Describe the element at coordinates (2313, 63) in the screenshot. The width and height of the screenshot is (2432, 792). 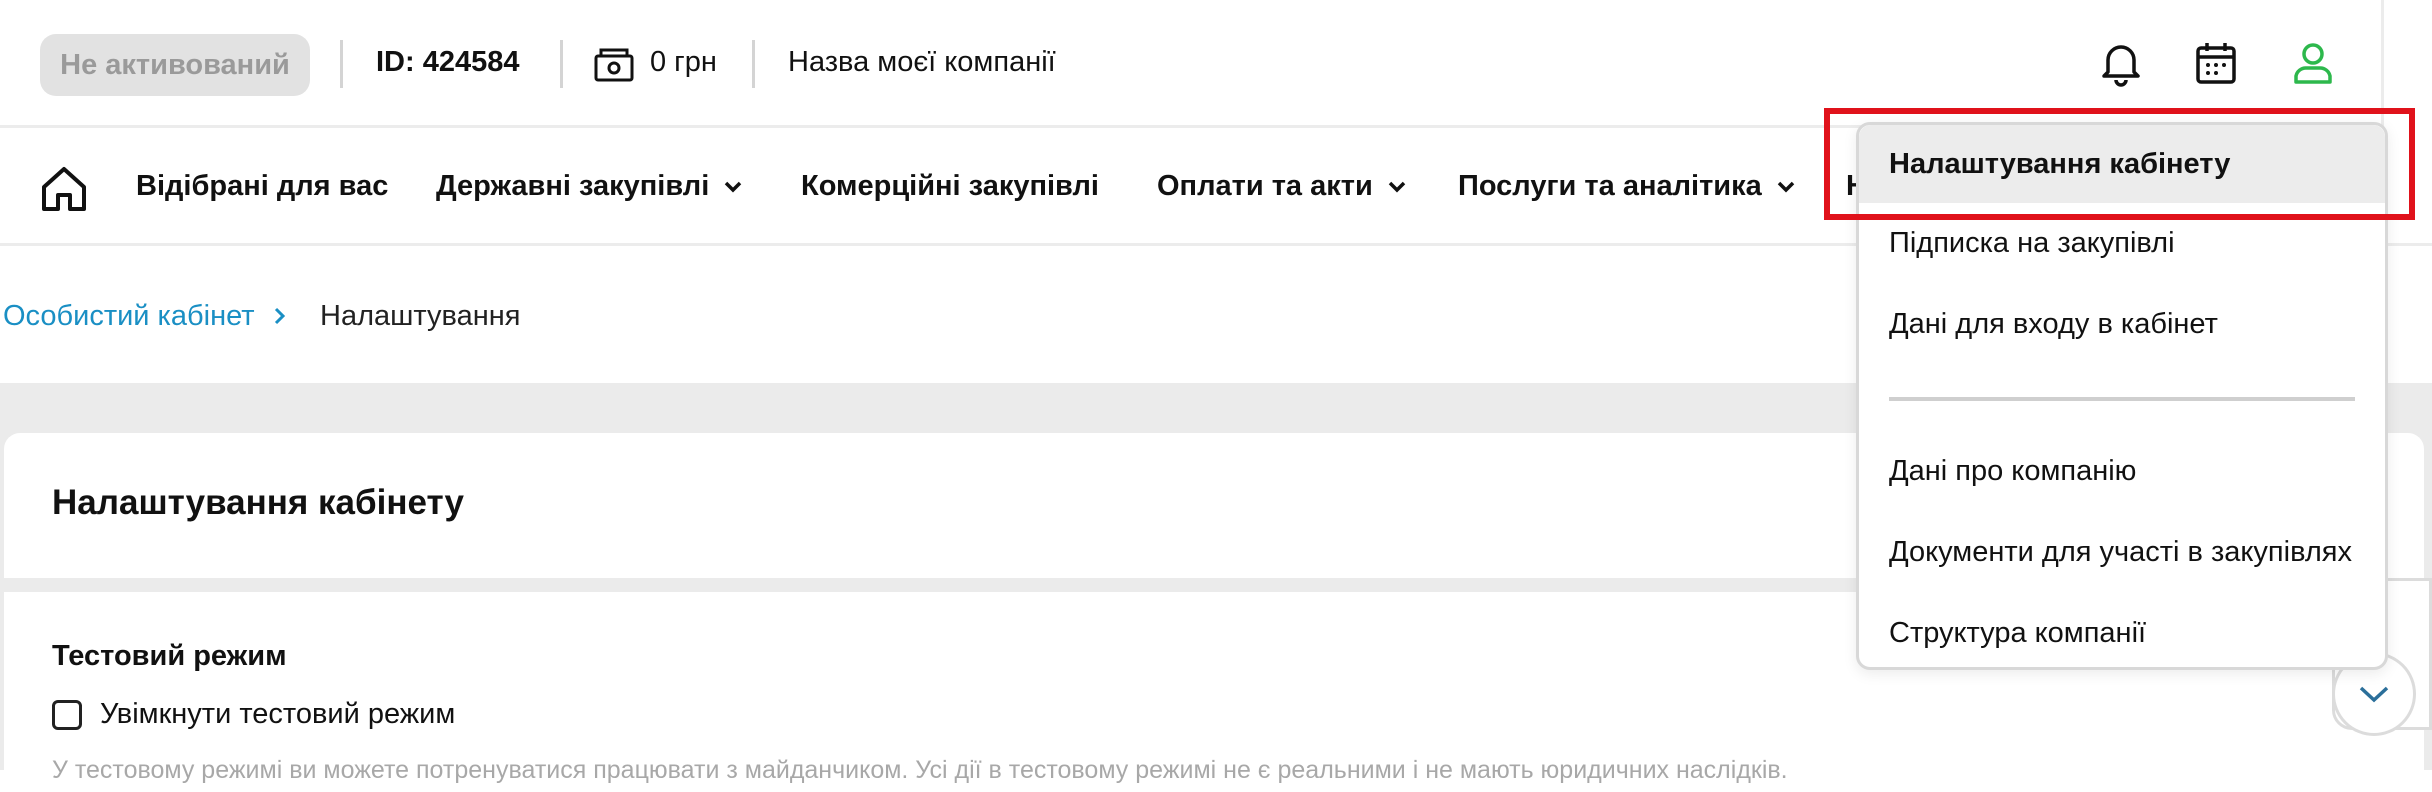
I see `user-icon` at that location.